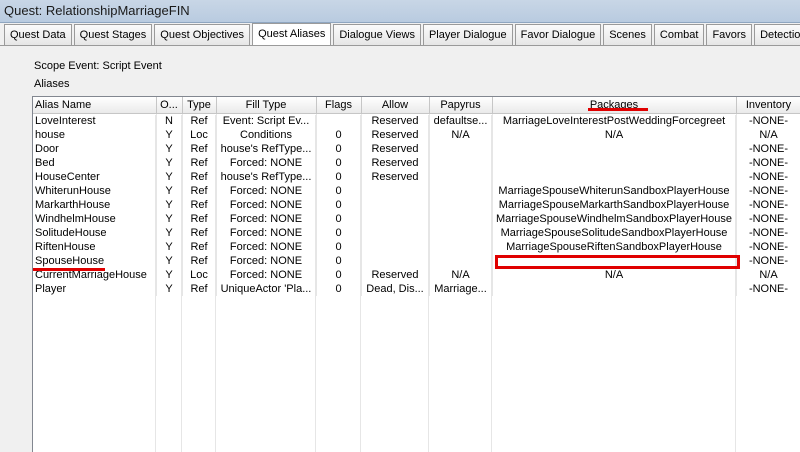 This screenshot has width=800, height=452. What do you see at coordinates (113, 34) in the screenshot?
I see `tab-quest-stages: Quest Stages` at bounding box center [113, 34].